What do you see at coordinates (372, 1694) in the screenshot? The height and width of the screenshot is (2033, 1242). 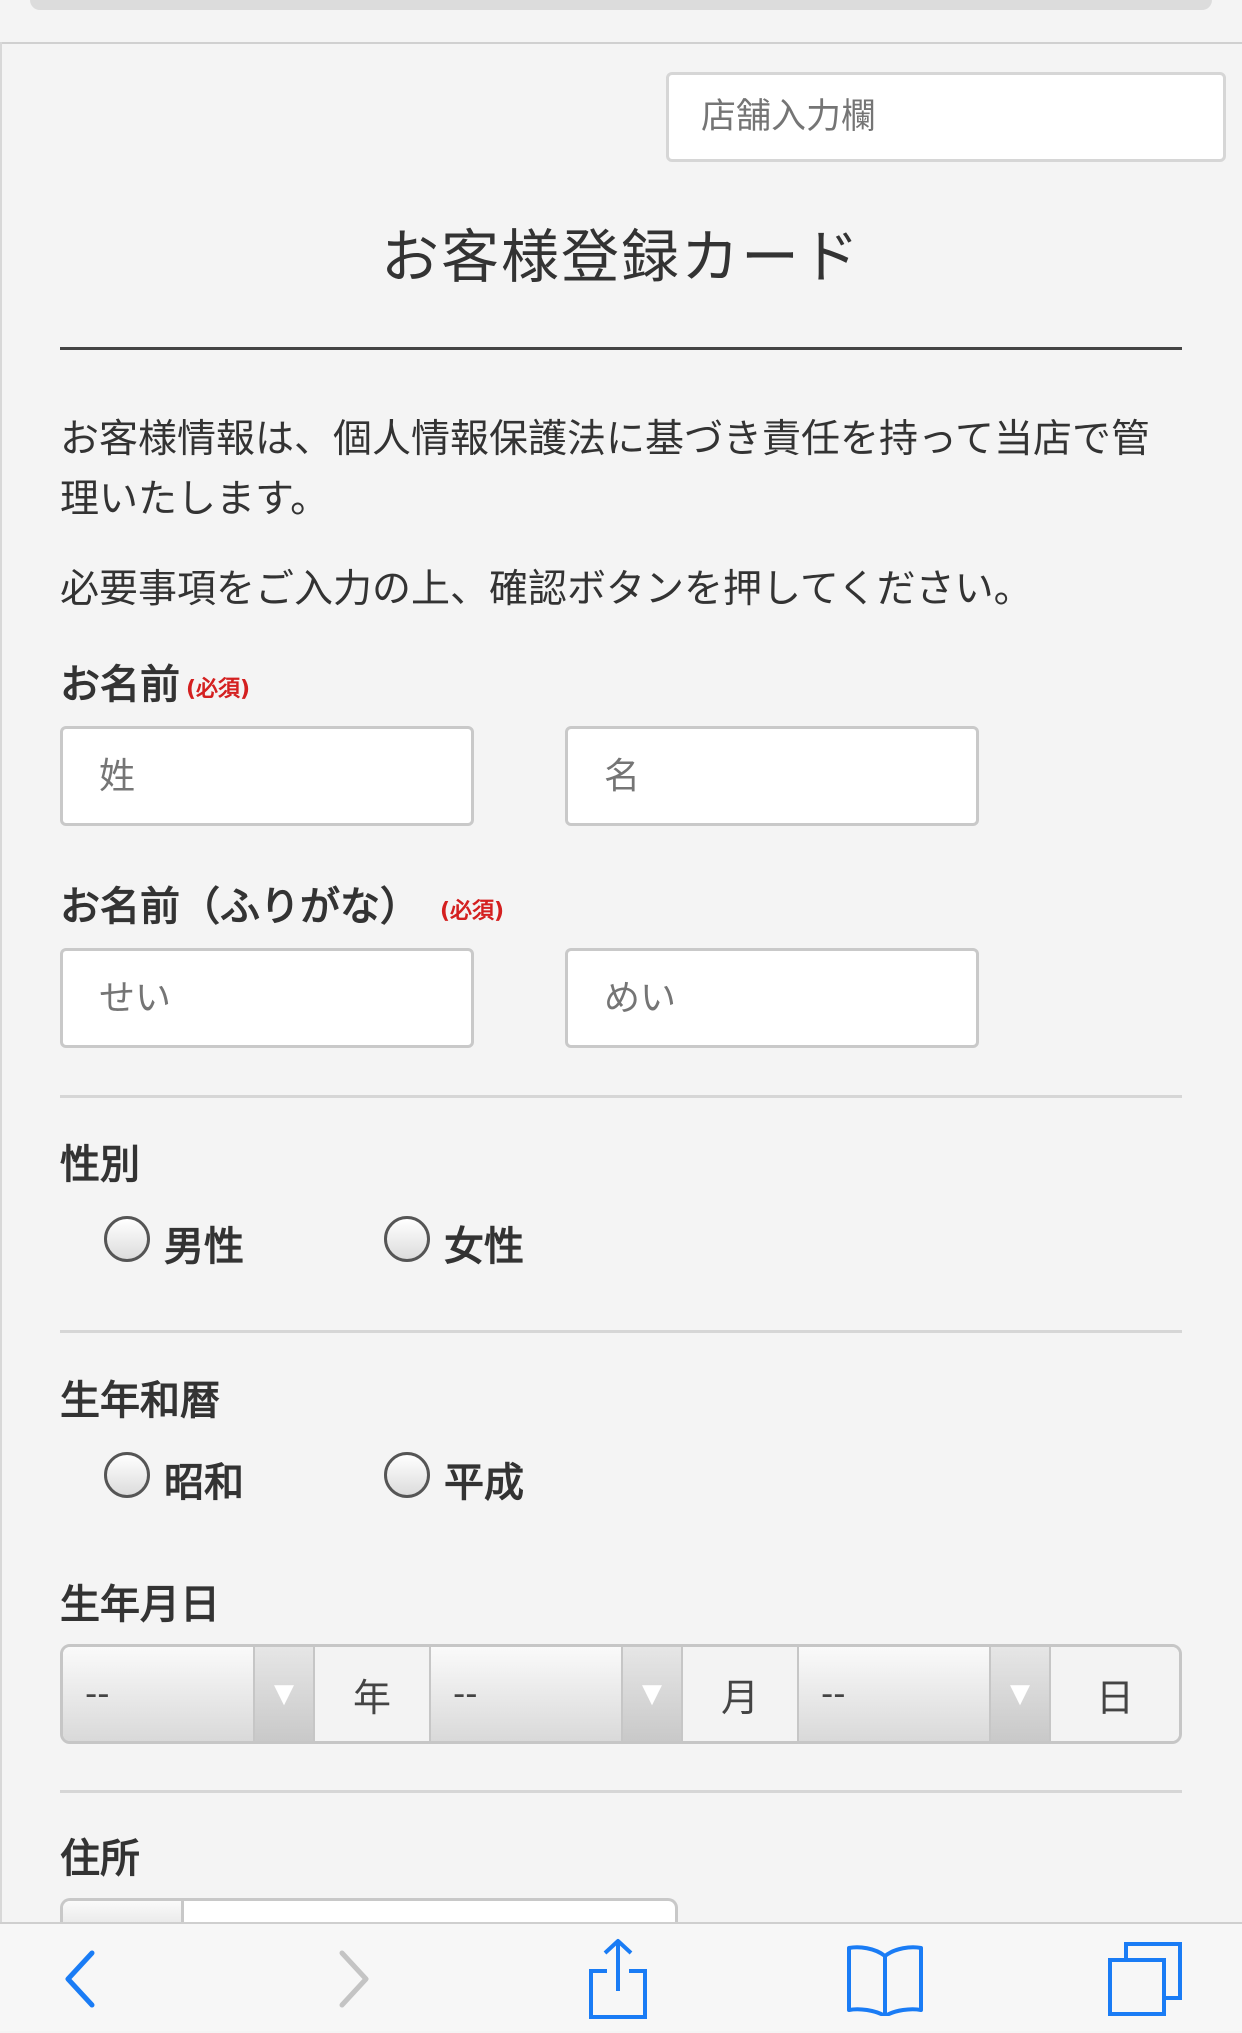 I see `year-unit: 年` at bounding box center [372, 1694].